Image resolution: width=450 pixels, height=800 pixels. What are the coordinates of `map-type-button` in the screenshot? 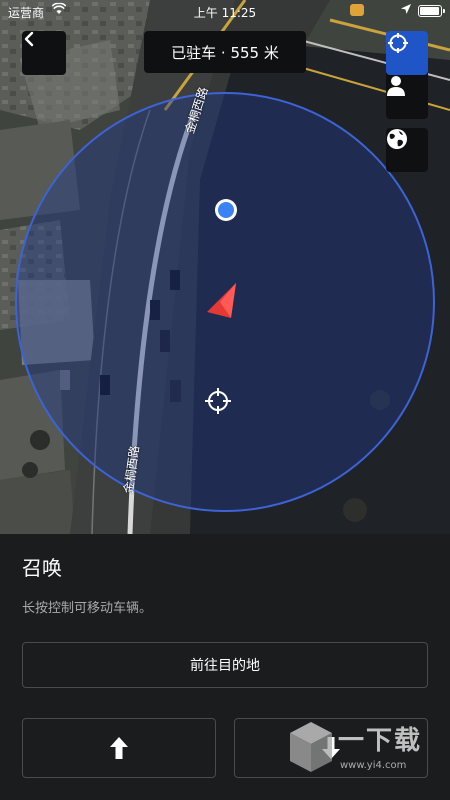 It's located at (407, 150).